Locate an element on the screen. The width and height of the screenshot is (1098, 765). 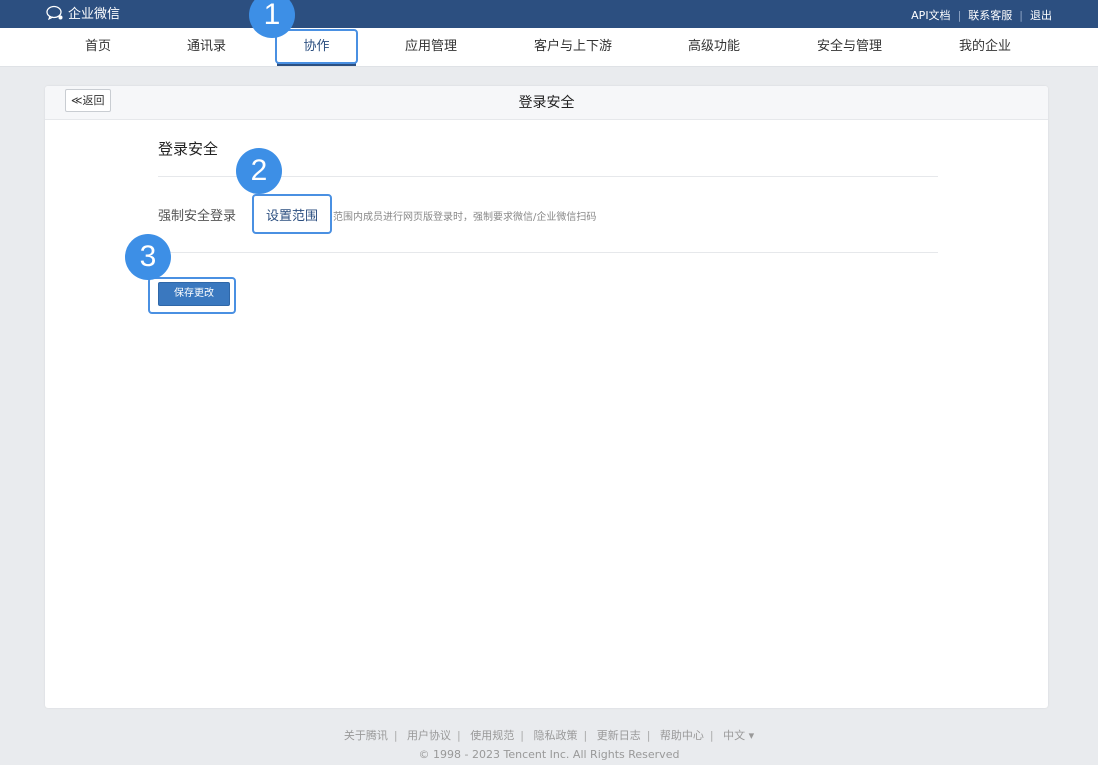
main-nav: 首页 通讯录 协作 应用管理 客户与上下游 高级功能 安全与管理 我的企业 is located at coordinates (549, 47).